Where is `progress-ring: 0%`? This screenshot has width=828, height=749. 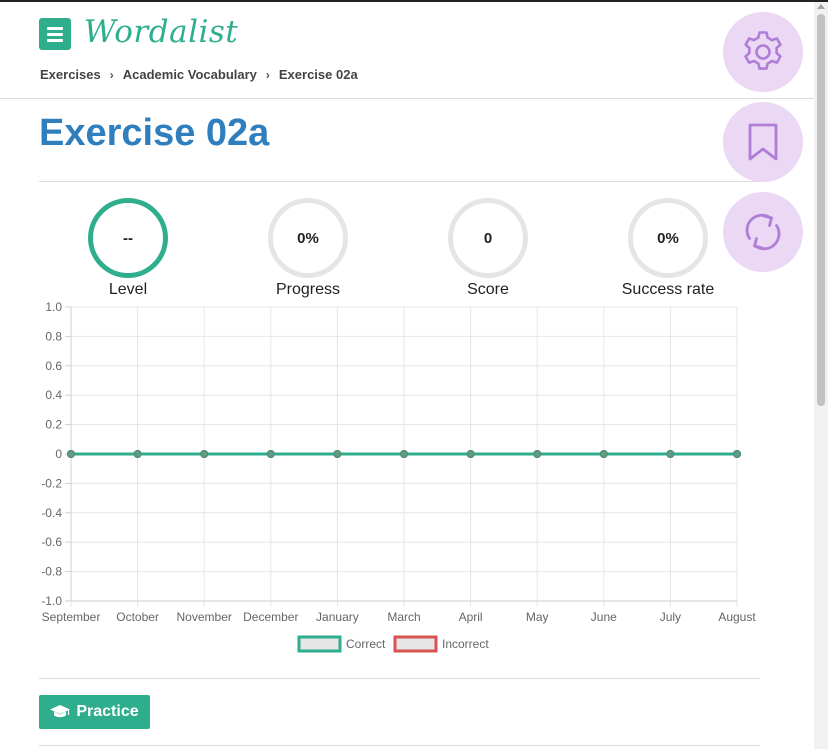 progress-ring: 0% is located at coordinates (308, 238).